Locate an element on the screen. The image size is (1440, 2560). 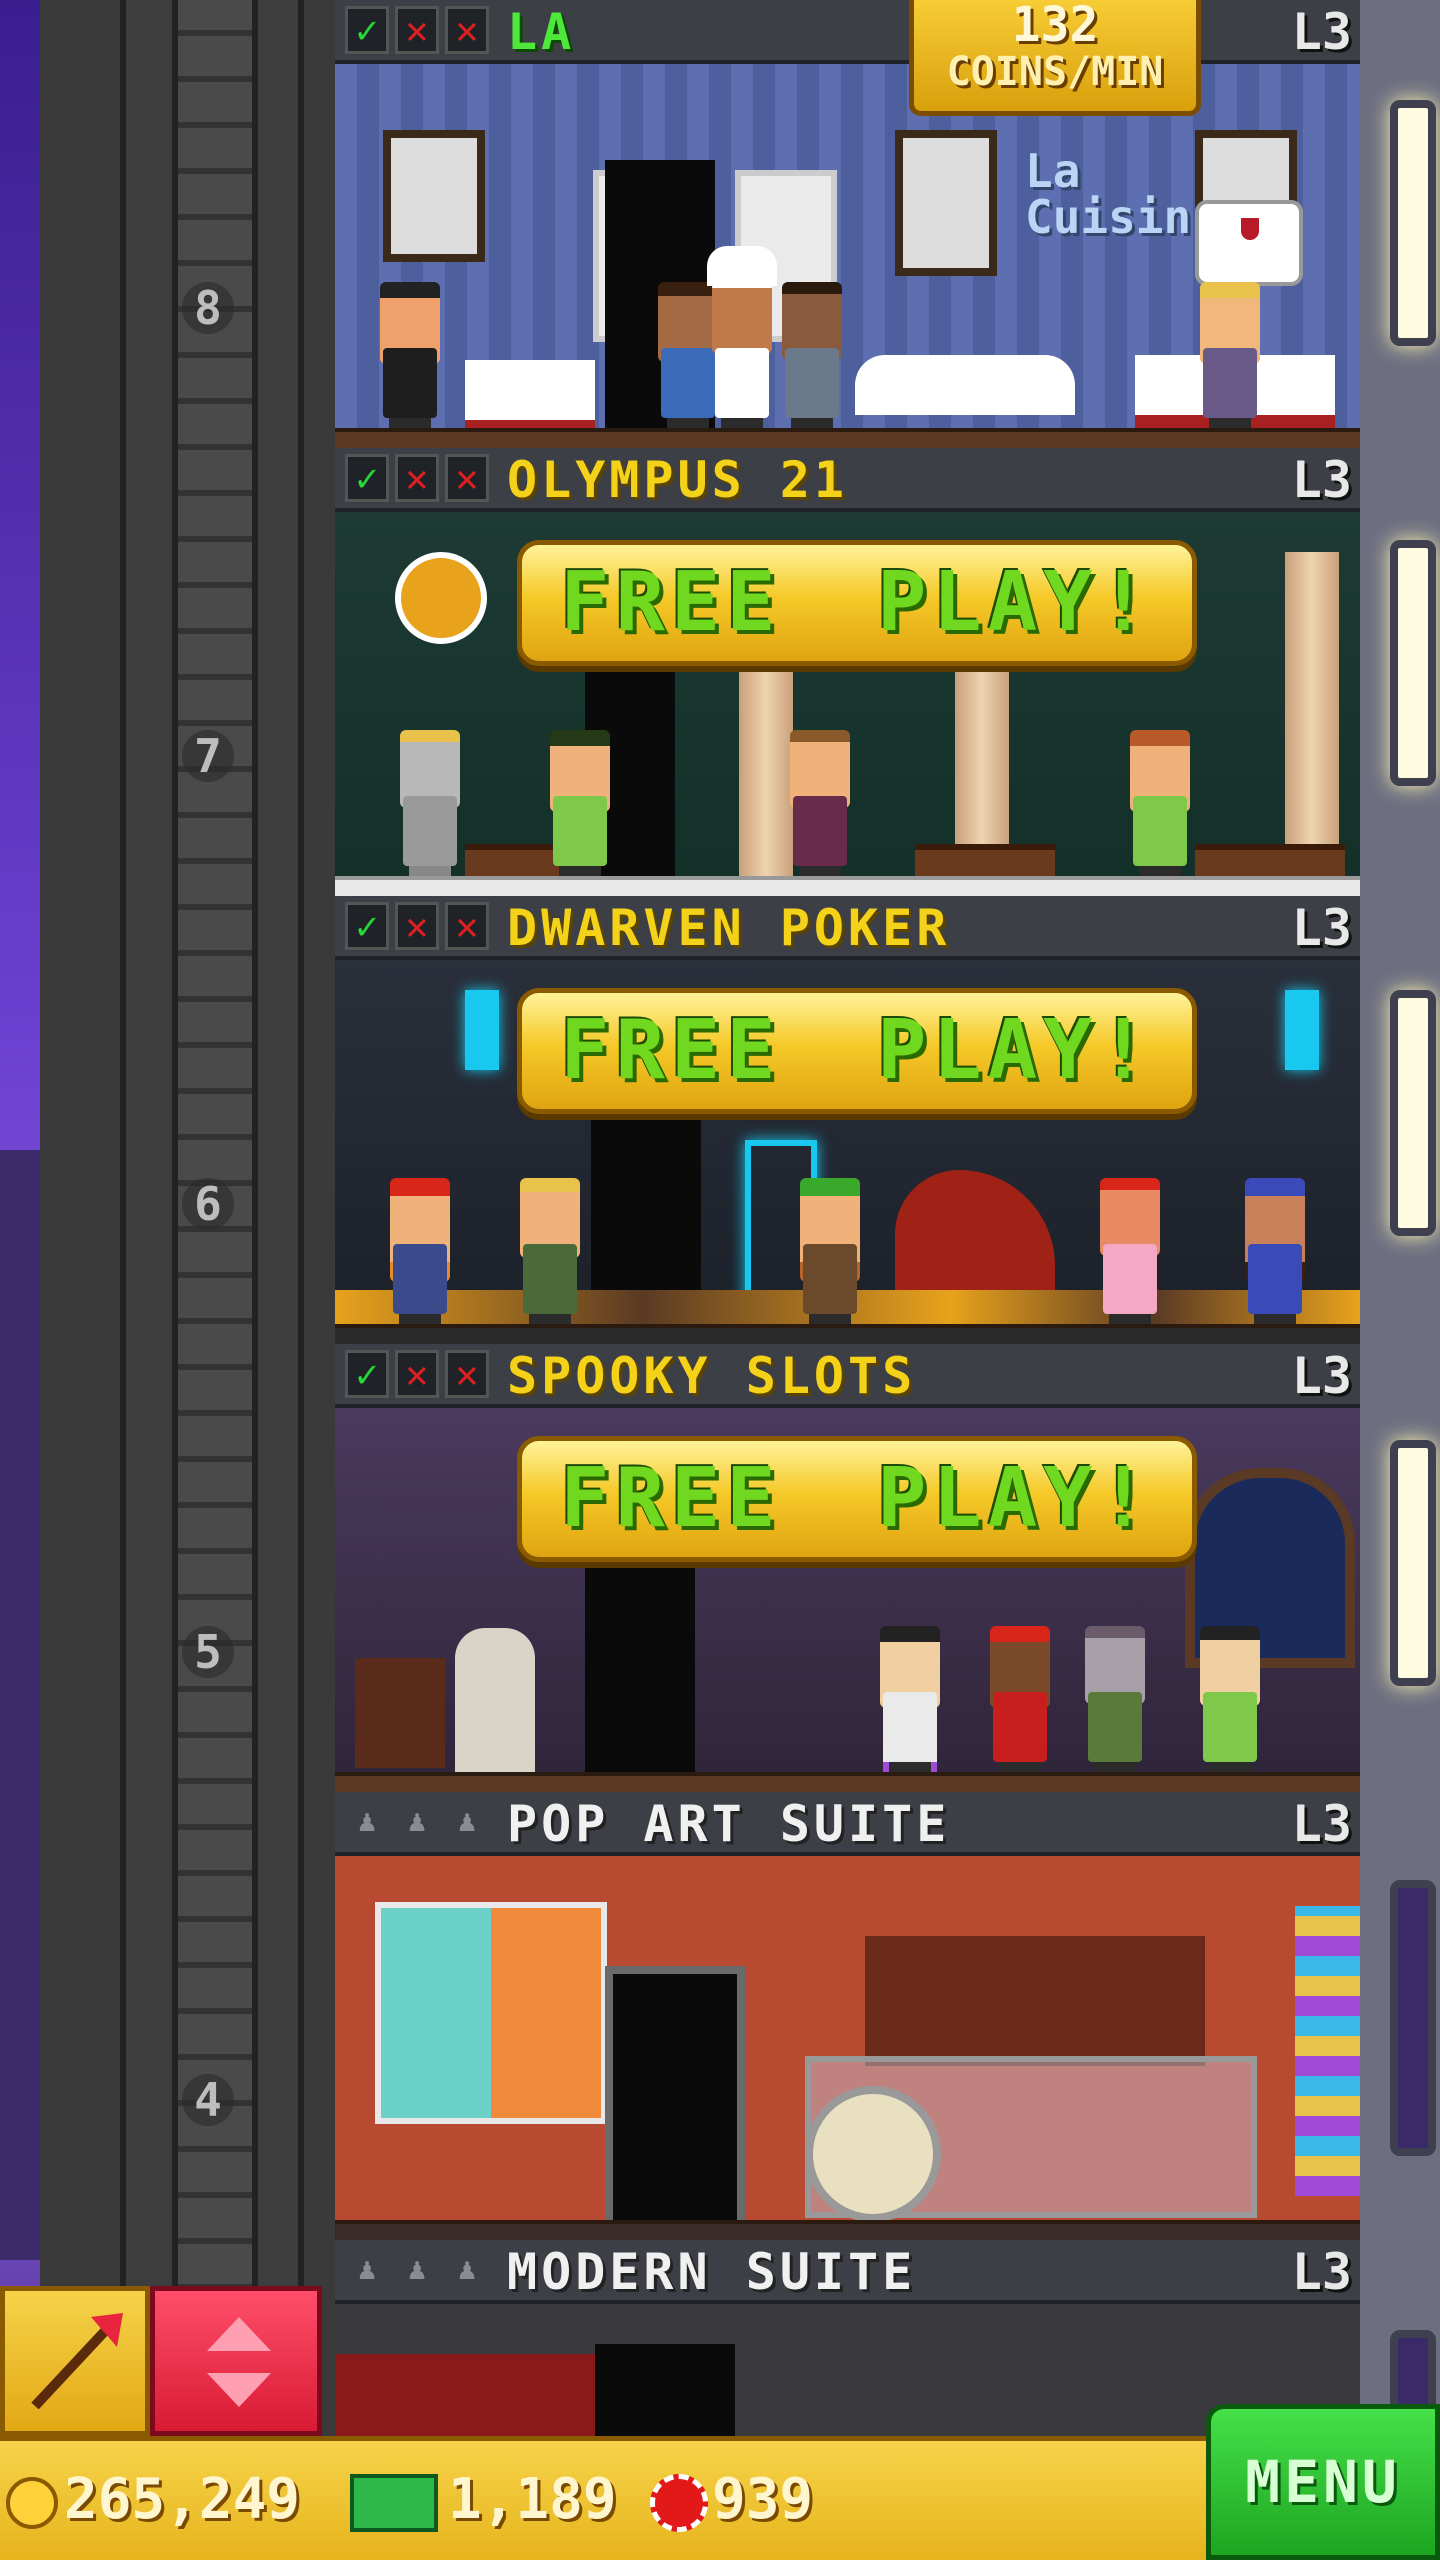
floor-number-8: 8 is located at coordinates (208, 308).